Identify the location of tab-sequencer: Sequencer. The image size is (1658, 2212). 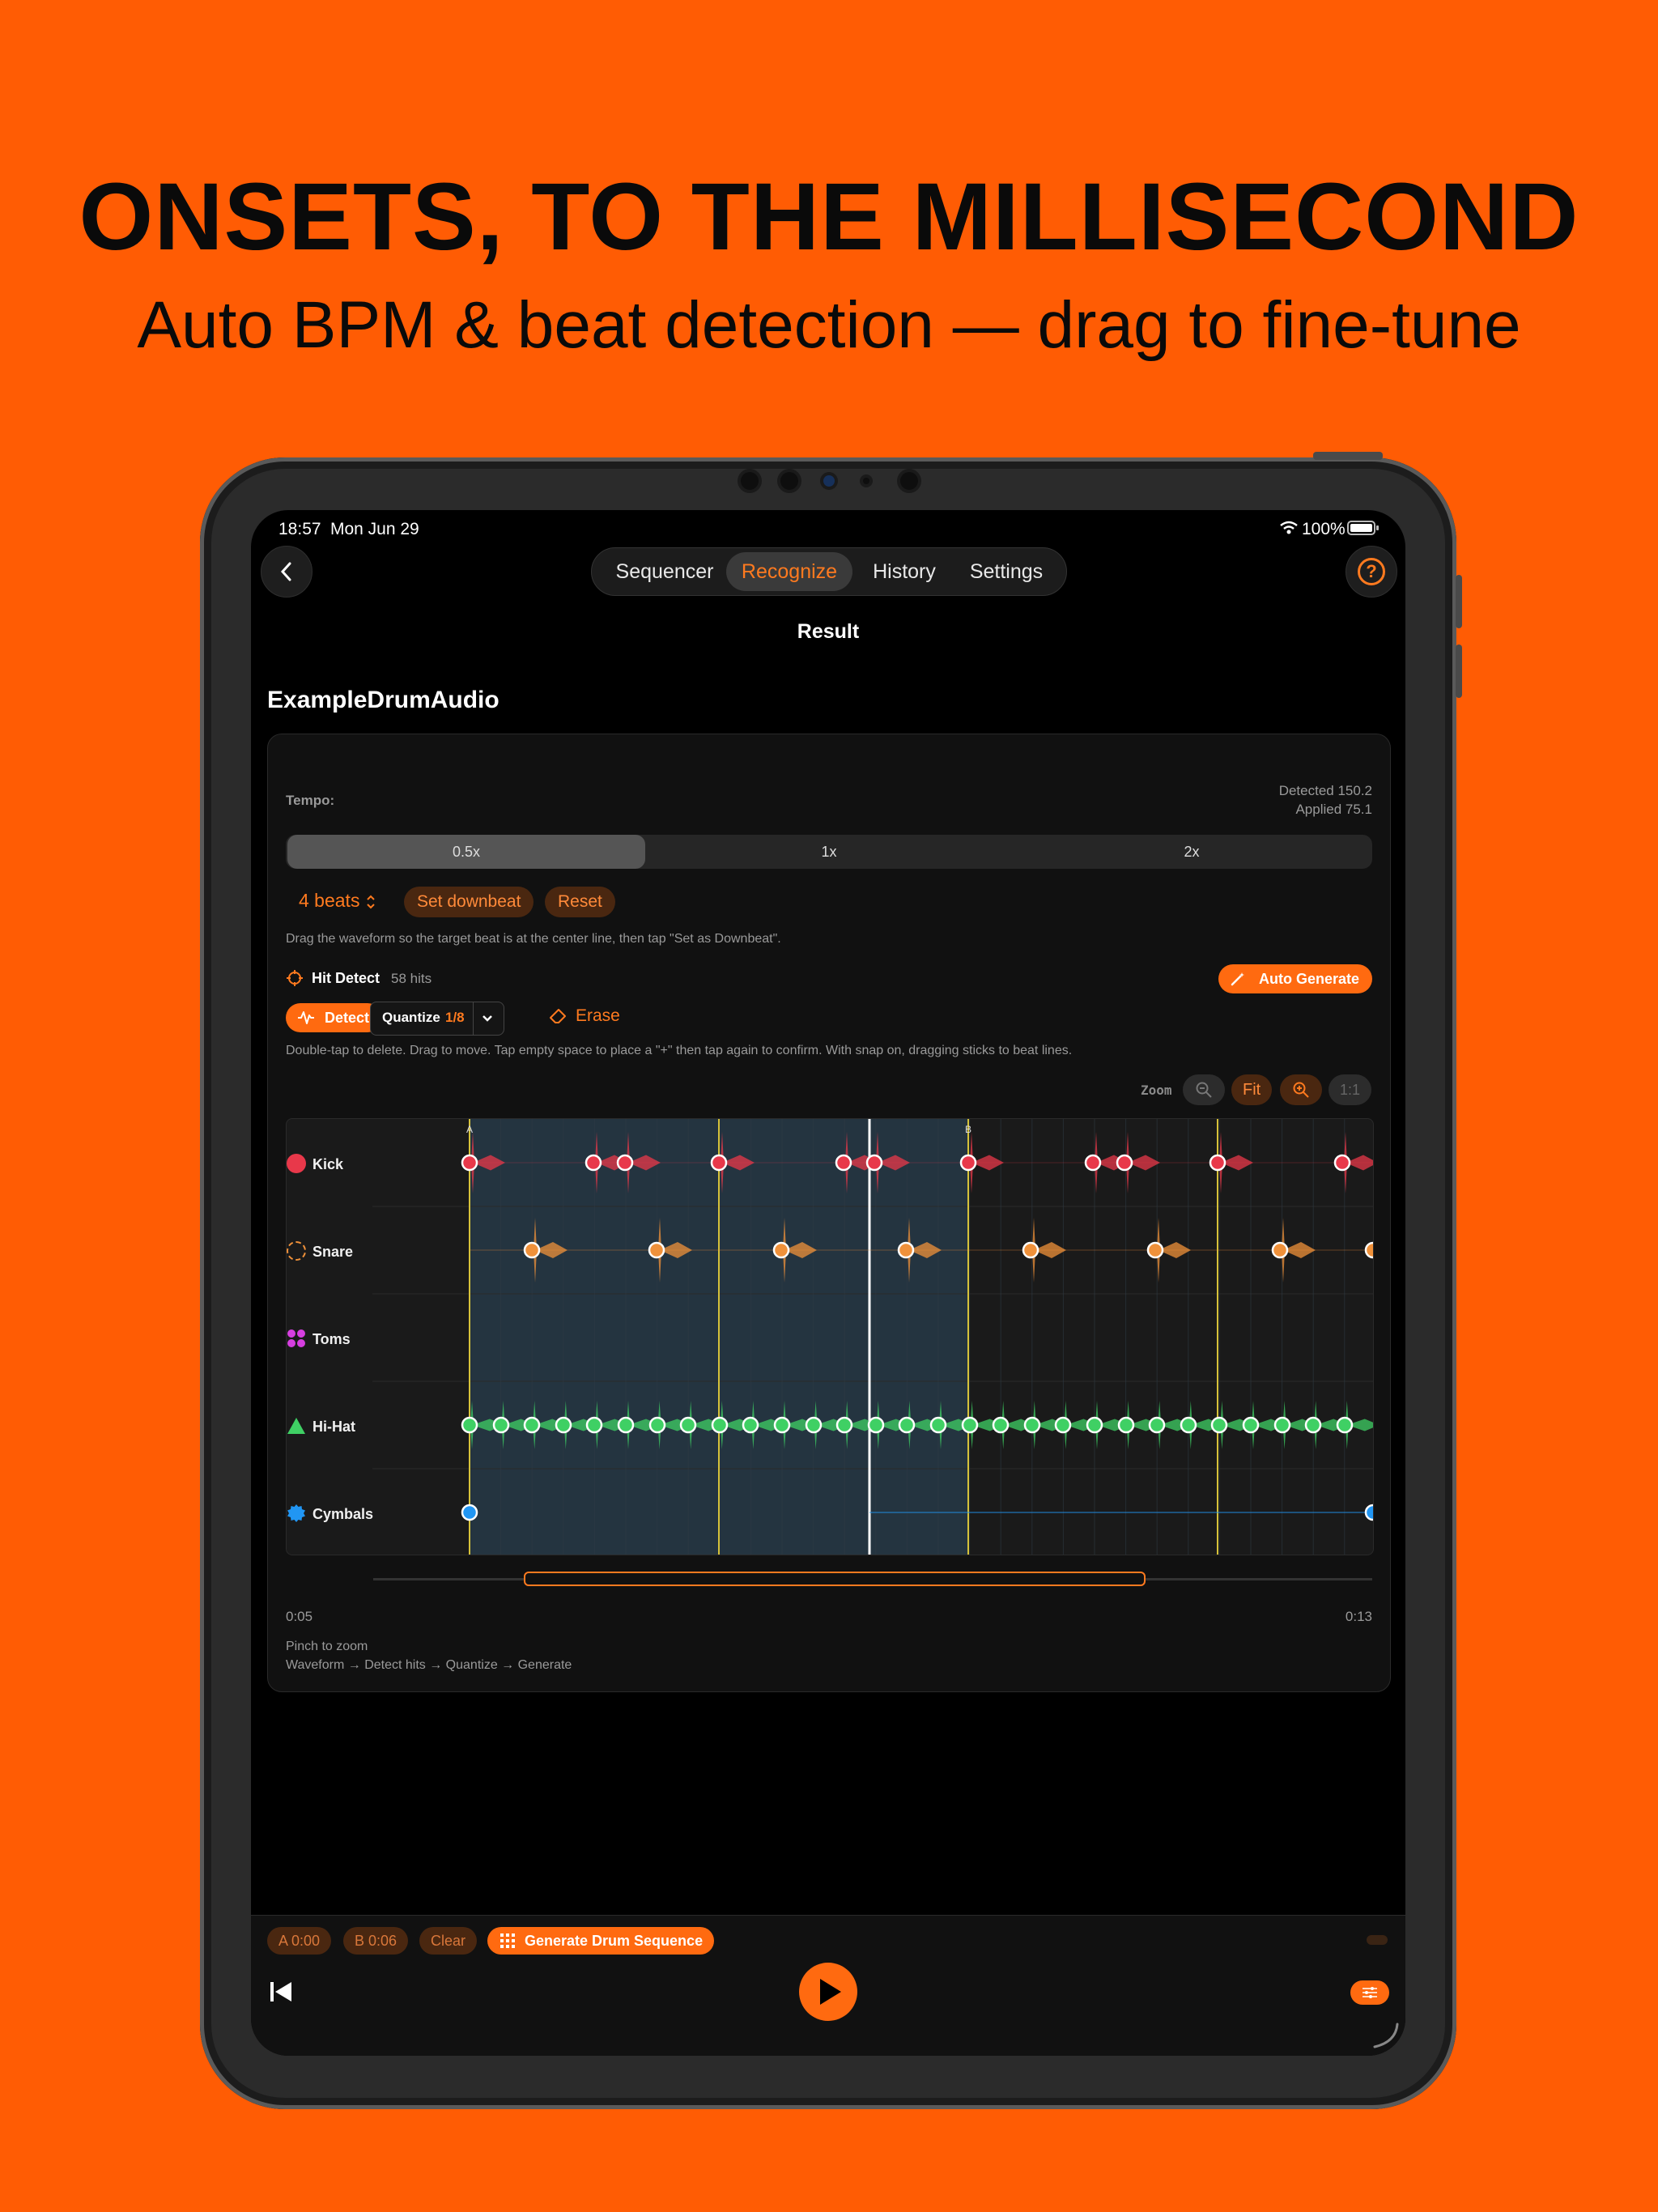
(664, 572).